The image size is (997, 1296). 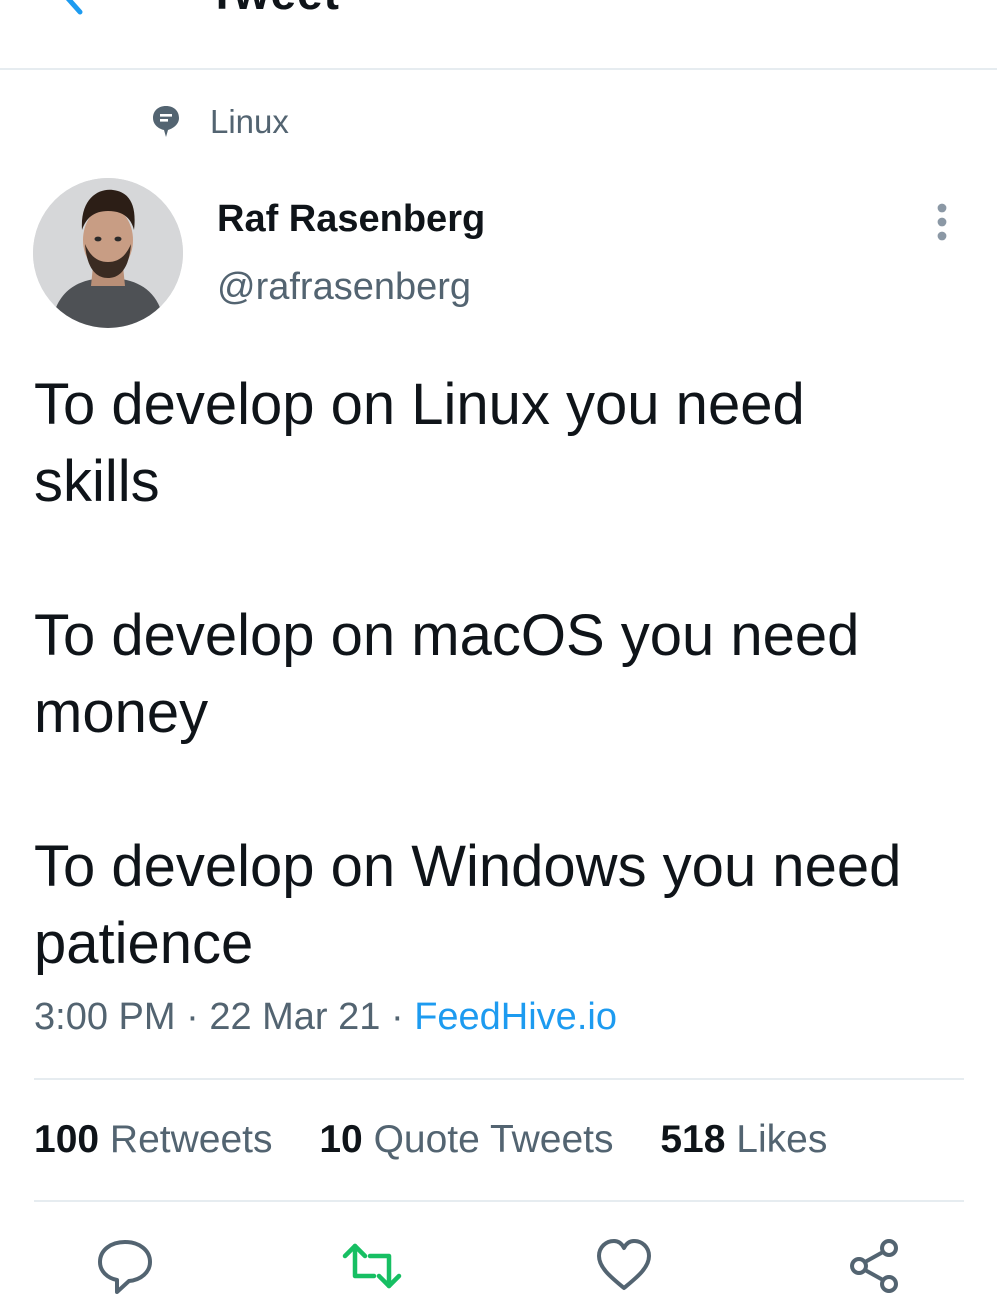 What do you see at coordinates (274, 10) in the screenshot?
I see `page-title: Tweet` at bounding box center [274, 10].